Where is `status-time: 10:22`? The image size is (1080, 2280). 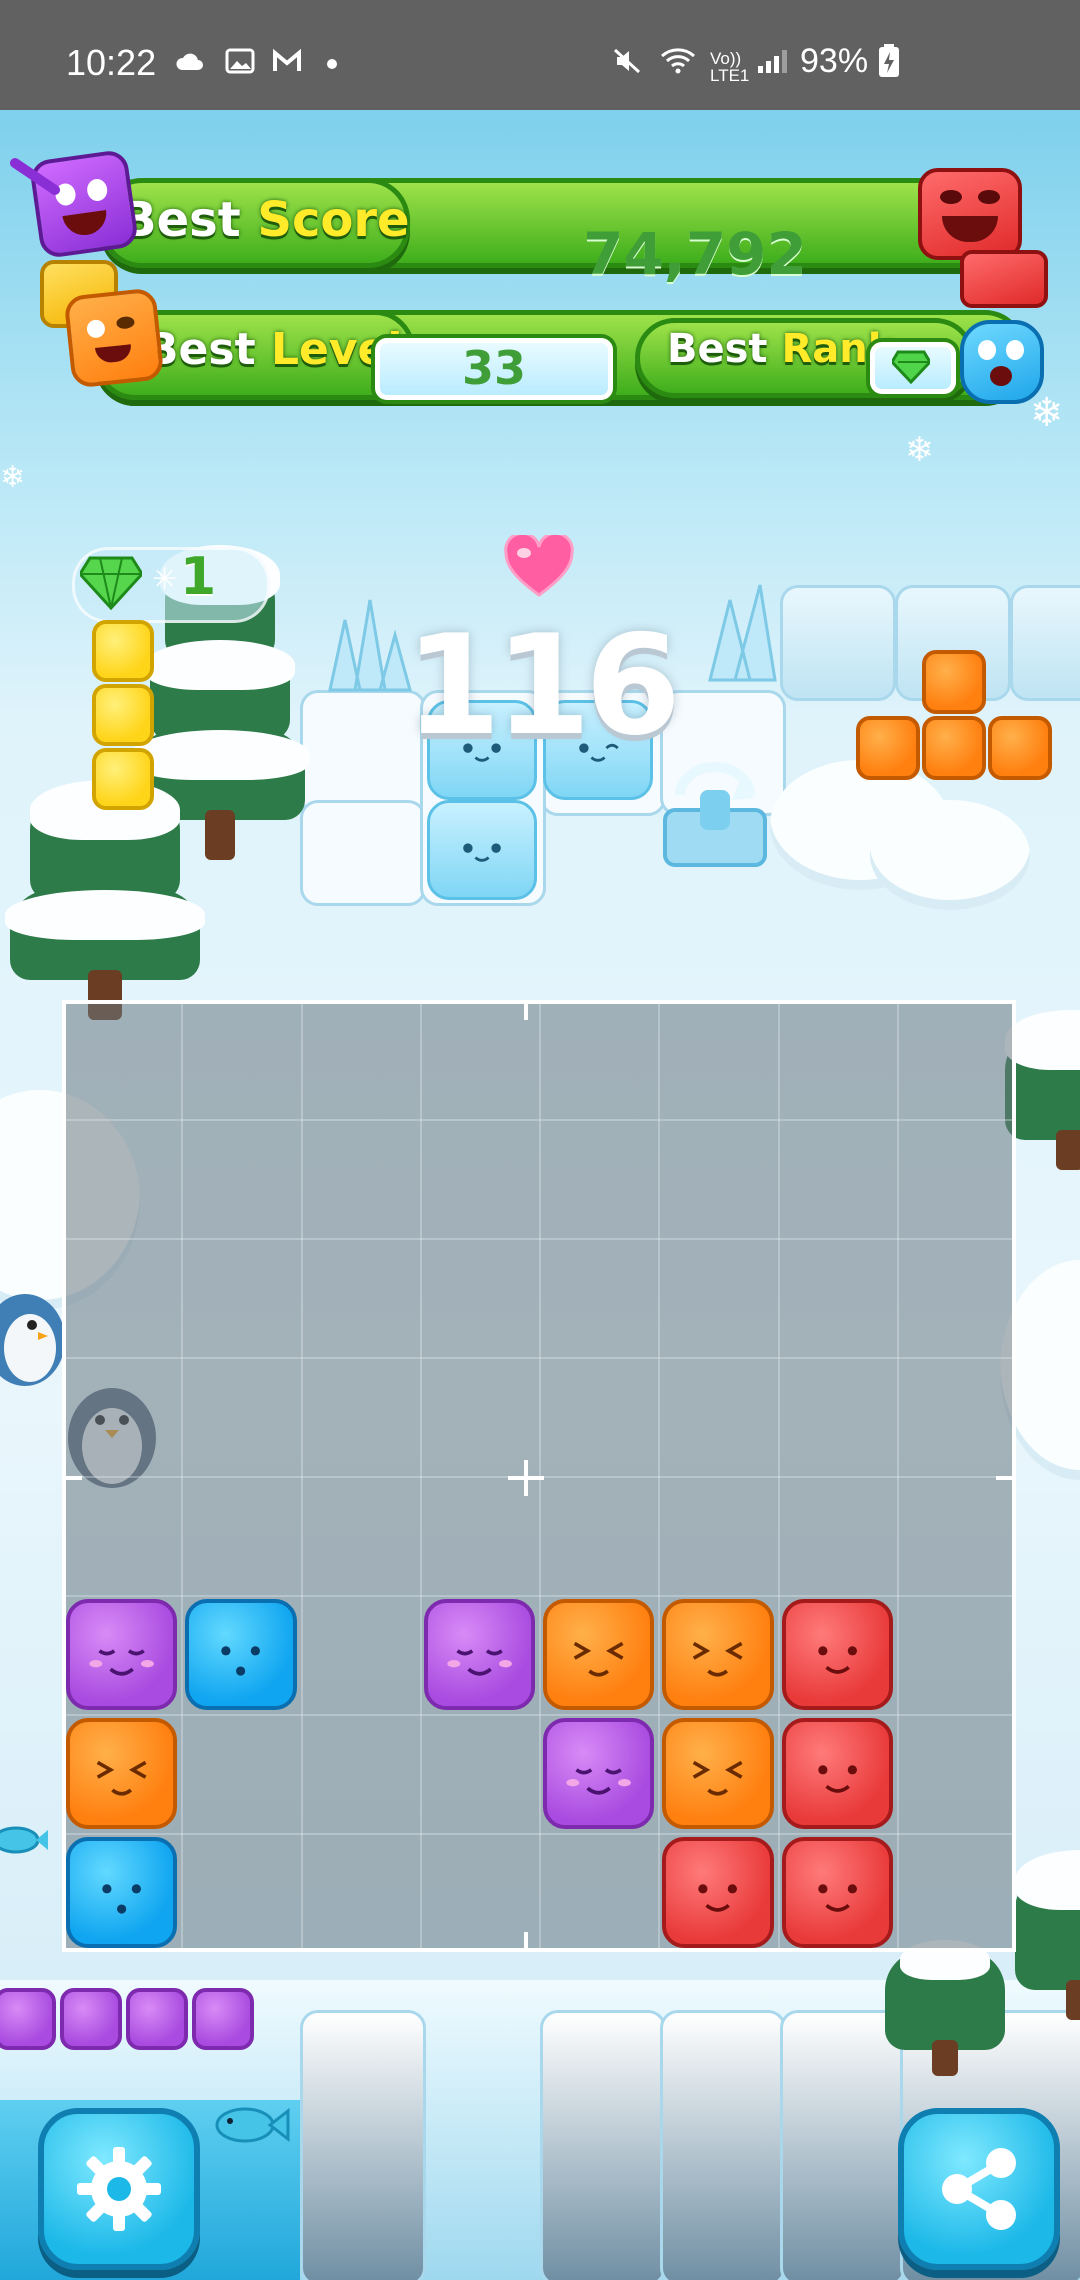
status-time: 10:22 is located at coordinates (111, 62).